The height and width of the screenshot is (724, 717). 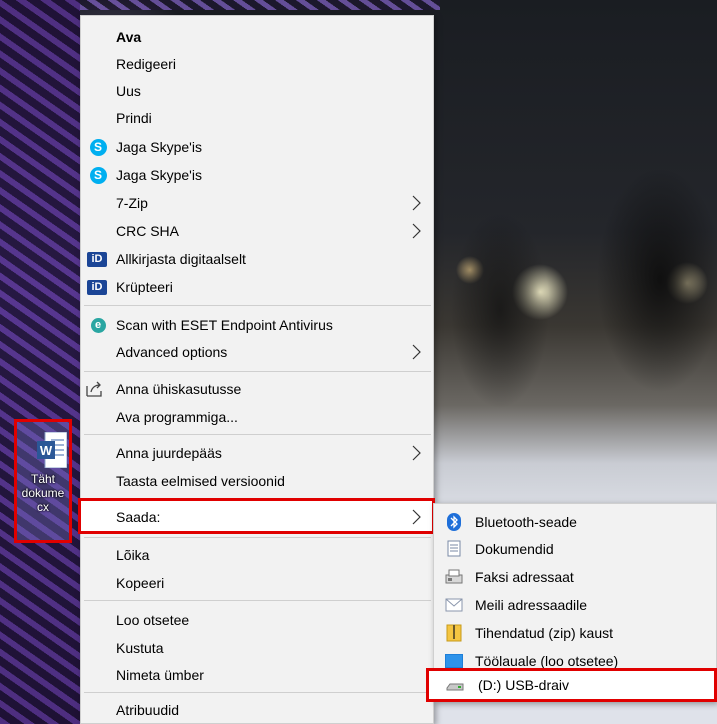 I want to click on menu-item-7zip: 7-Zip, so click(x=257, y=203).